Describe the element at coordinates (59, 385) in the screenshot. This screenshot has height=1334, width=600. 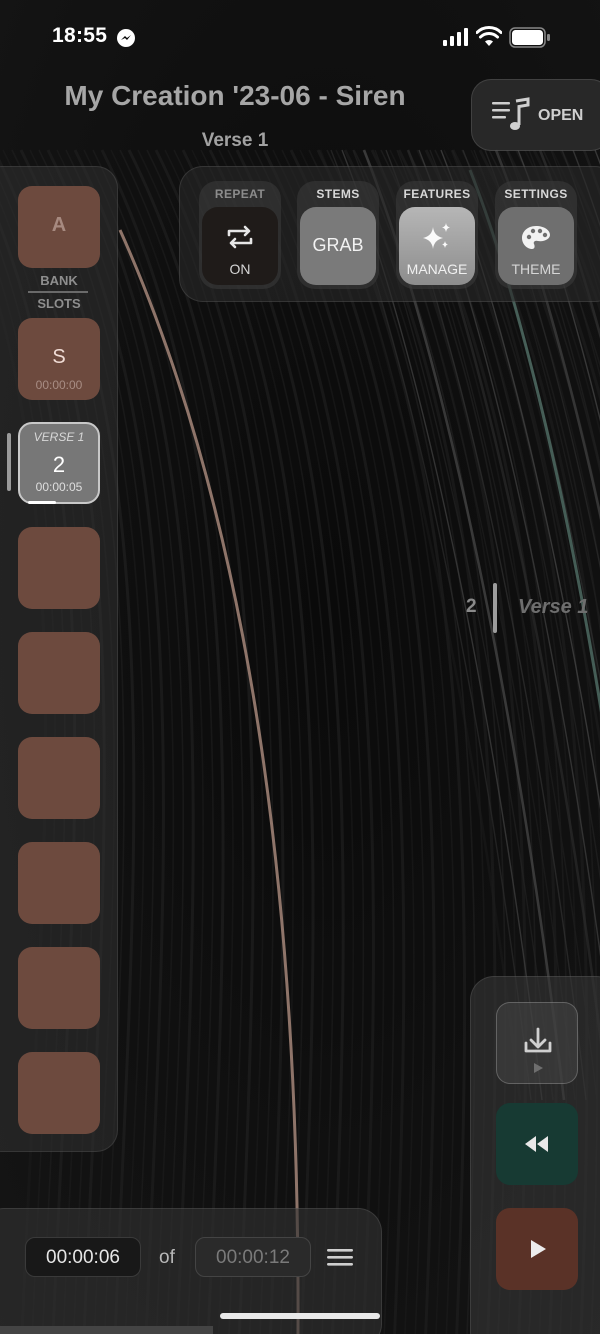
I see `slot-s-time: 00:00:00` at that location.